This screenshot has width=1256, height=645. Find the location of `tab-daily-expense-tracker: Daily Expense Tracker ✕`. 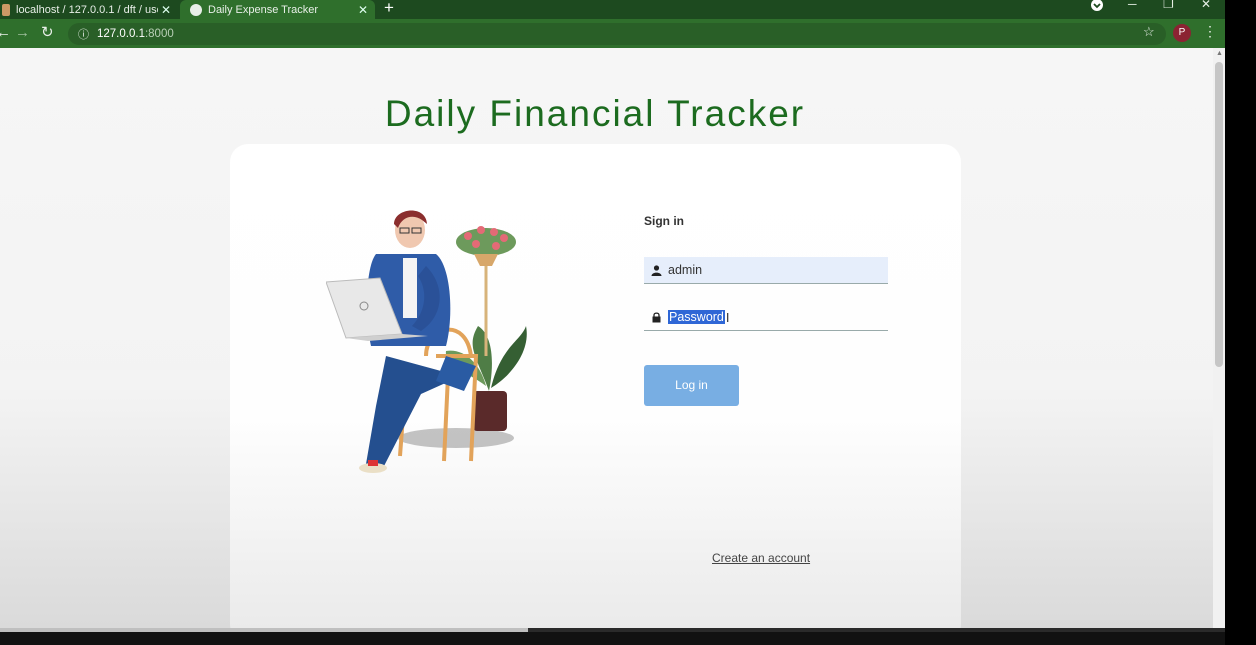

tab-daily-expense-tracker: Daily Expense Tracker ✕ is located at coordinates (277, 9).